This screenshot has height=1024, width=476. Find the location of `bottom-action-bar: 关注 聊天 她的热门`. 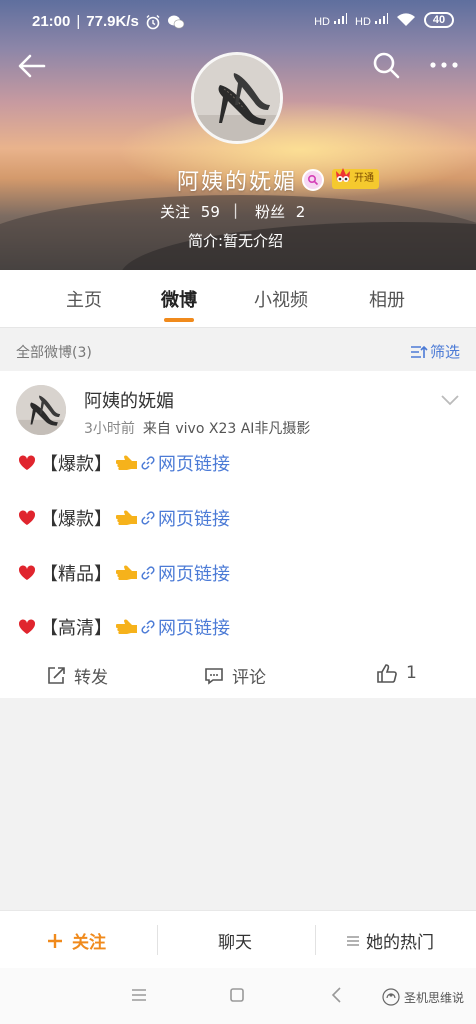

bottom-action-bar: 关注 聊天 她的热门 is located at coordinates (238, 939).